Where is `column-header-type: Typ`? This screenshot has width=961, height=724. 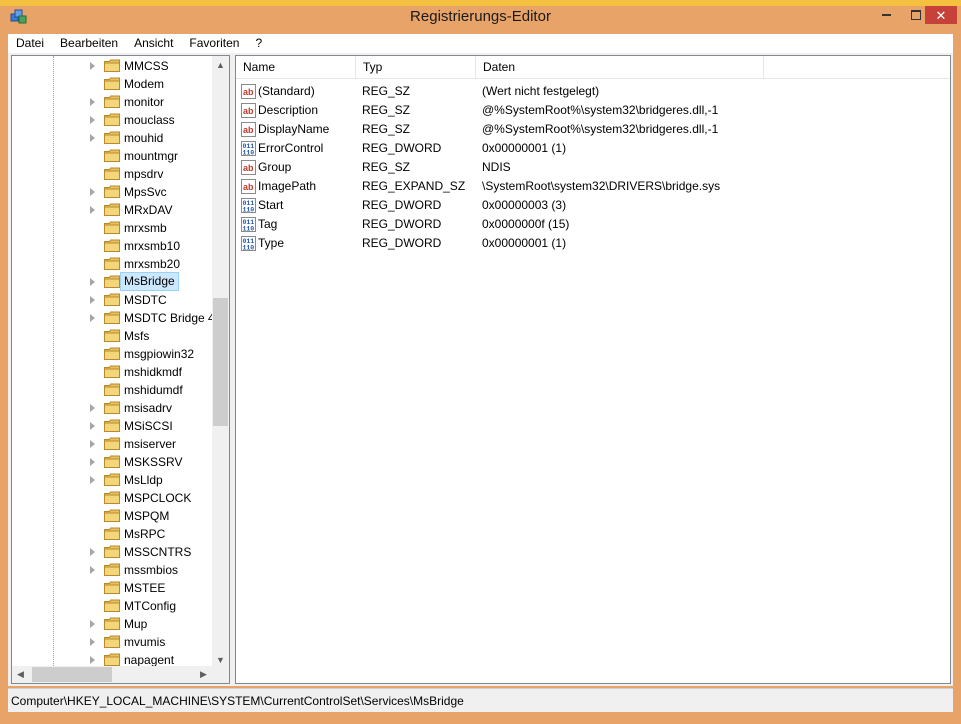
column-header-type: Typ is located at coordinates (416, 67).